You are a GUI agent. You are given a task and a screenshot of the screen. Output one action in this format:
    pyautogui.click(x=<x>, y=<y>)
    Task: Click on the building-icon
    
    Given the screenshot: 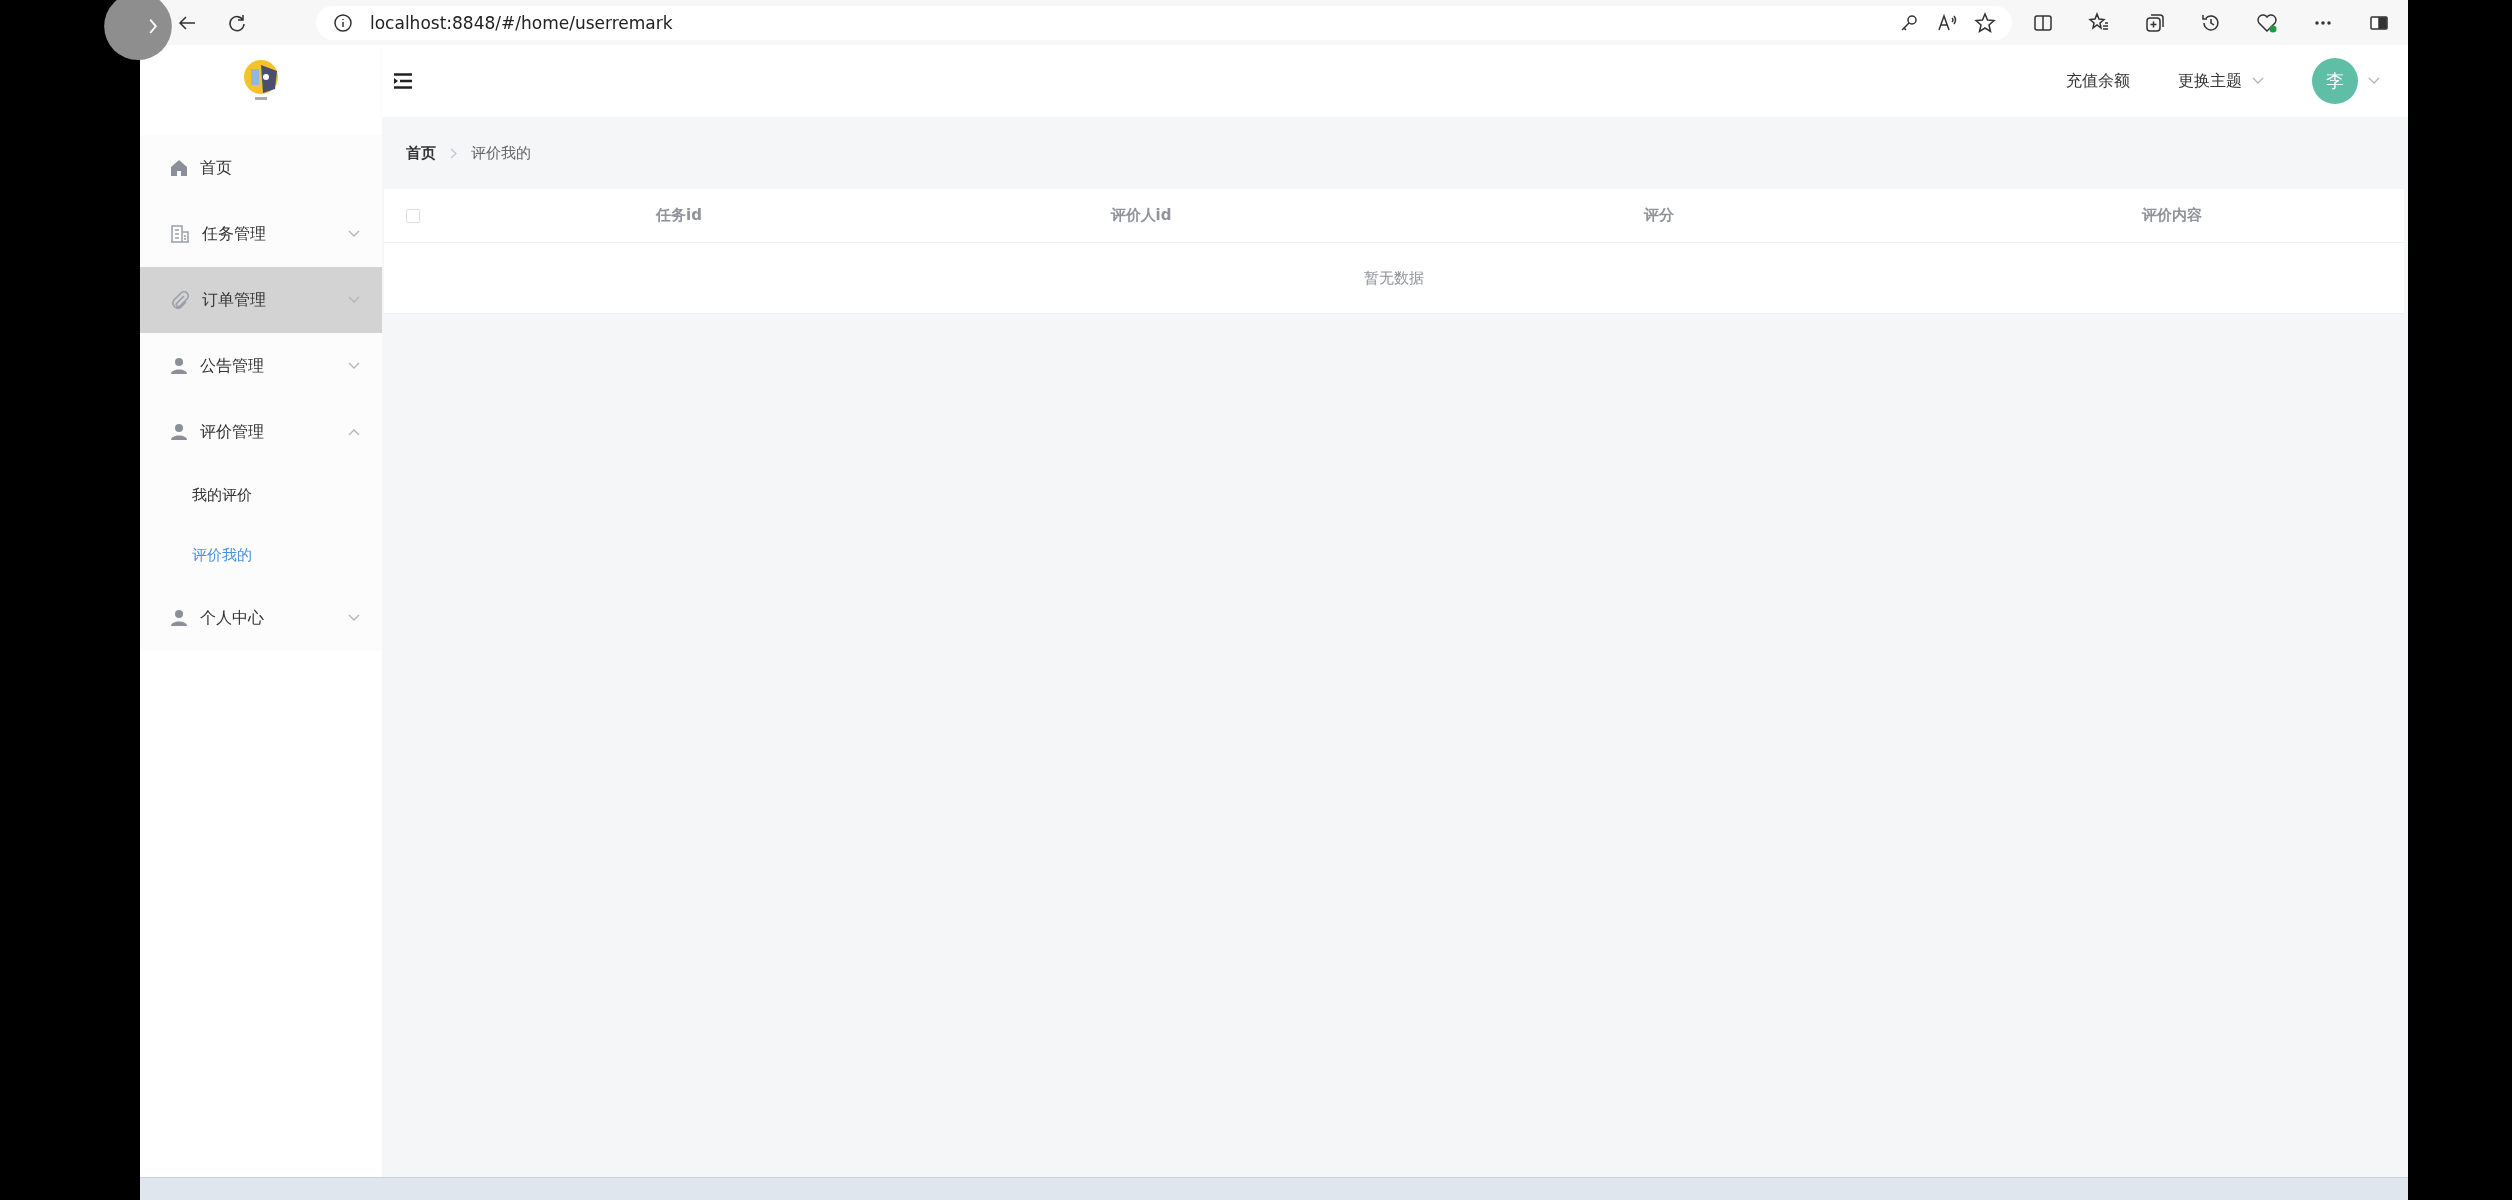 What is the action you would take?
    pyautogui.click(x=180, y=234)
    